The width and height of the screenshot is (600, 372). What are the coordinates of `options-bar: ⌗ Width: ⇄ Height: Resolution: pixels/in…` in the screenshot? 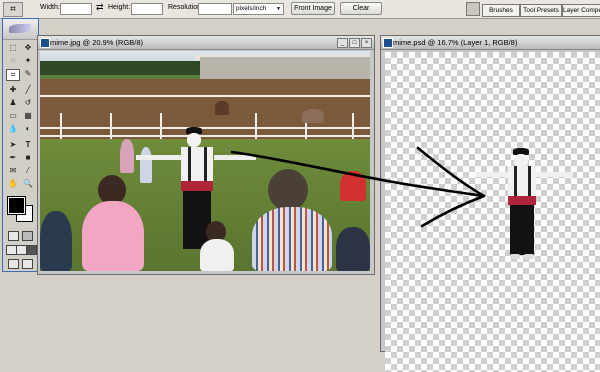 It's located at (300, 9).